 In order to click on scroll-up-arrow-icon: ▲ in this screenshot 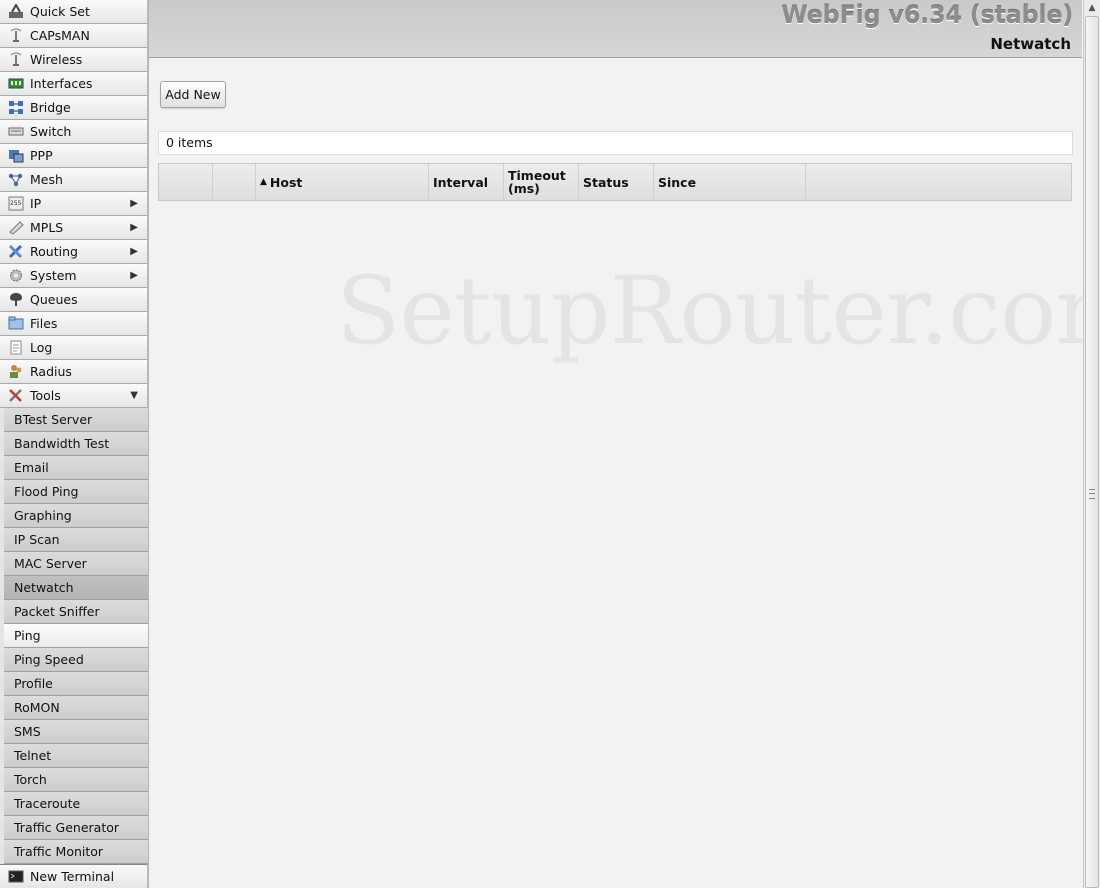, I will do `click(1092, 8)`.